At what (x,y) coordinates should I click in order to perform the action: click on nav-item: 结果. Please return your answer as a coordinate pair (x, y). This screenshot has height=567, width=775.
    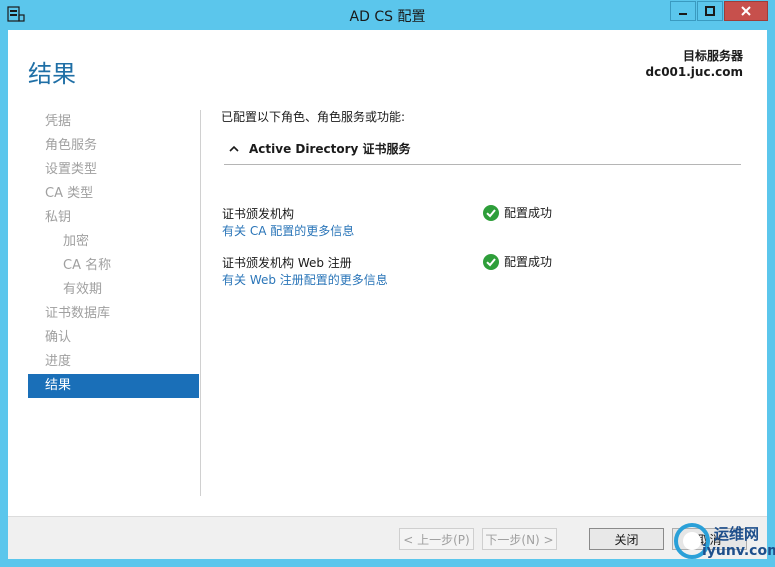
    Looking at the image, I should click on (113, 386).